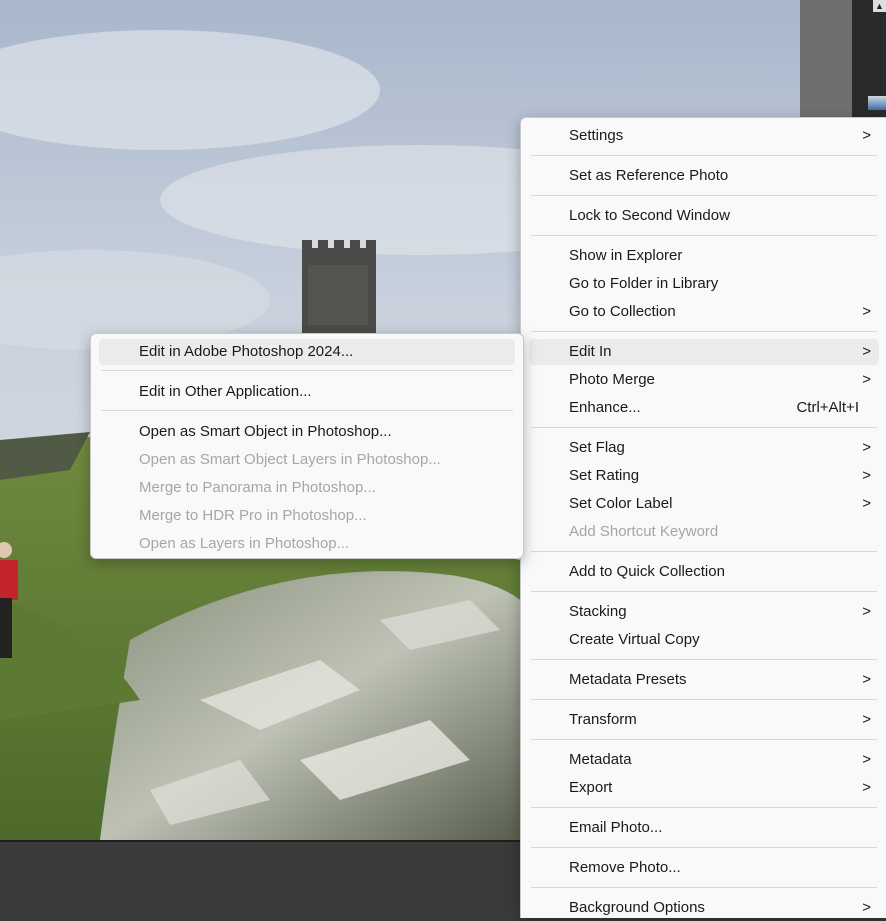 This screenshot has width=886, height=921. I want to click on menu-item-label: Set Flag, so click(597, 447).